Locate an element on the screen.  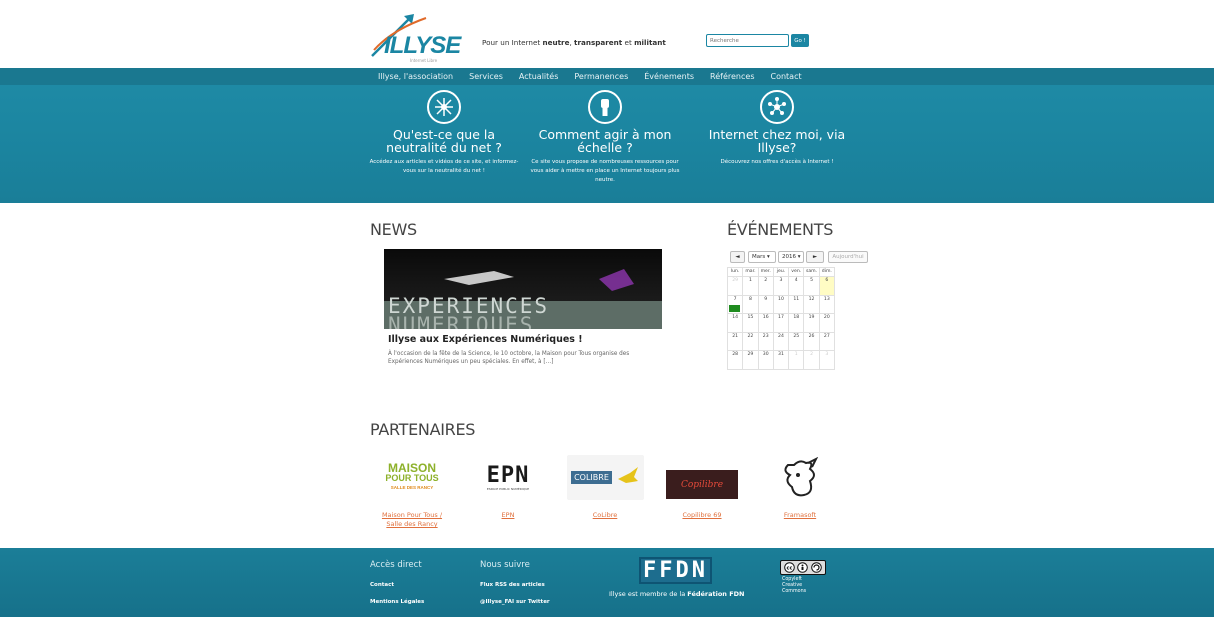
nav-item-contact: Contact is located at coordinates (785, 76).